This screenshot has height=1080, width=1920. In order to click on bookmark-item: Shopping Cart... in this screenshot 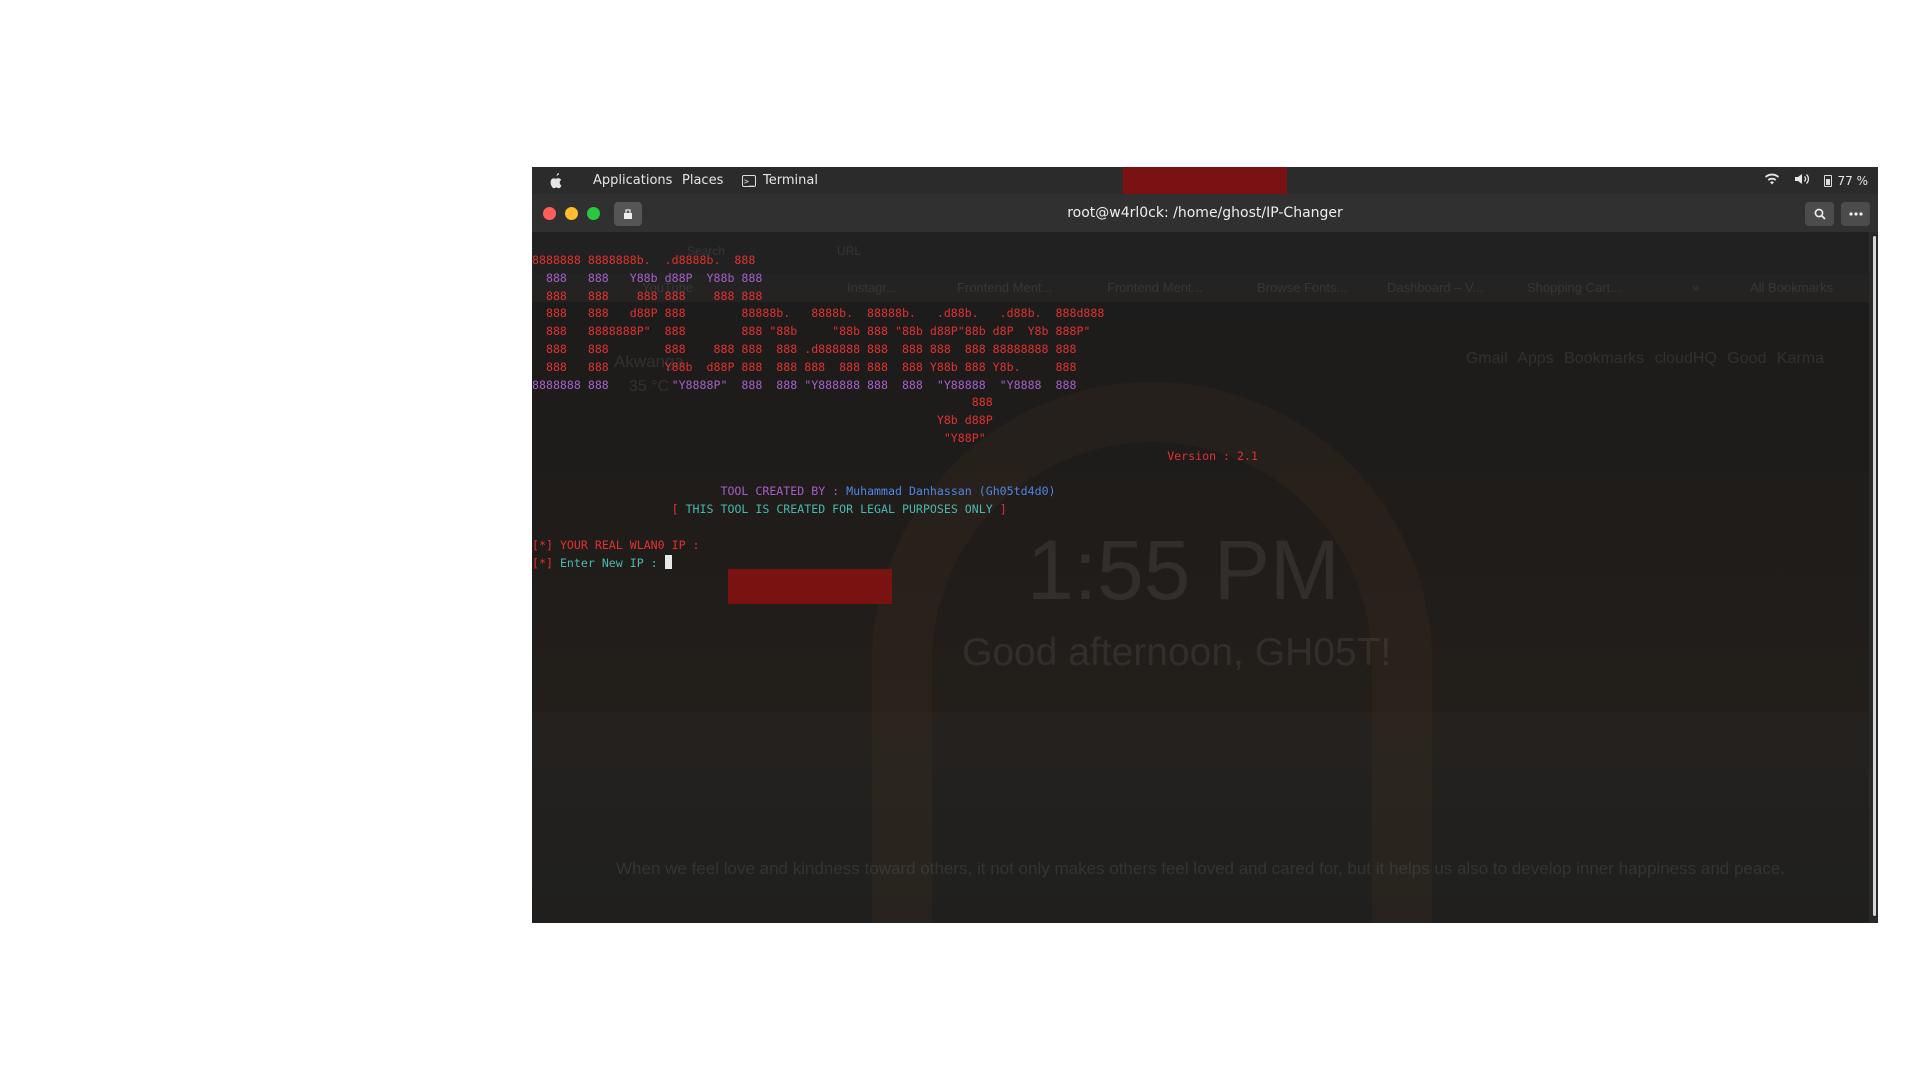, I will do `click(1574, 287)`.